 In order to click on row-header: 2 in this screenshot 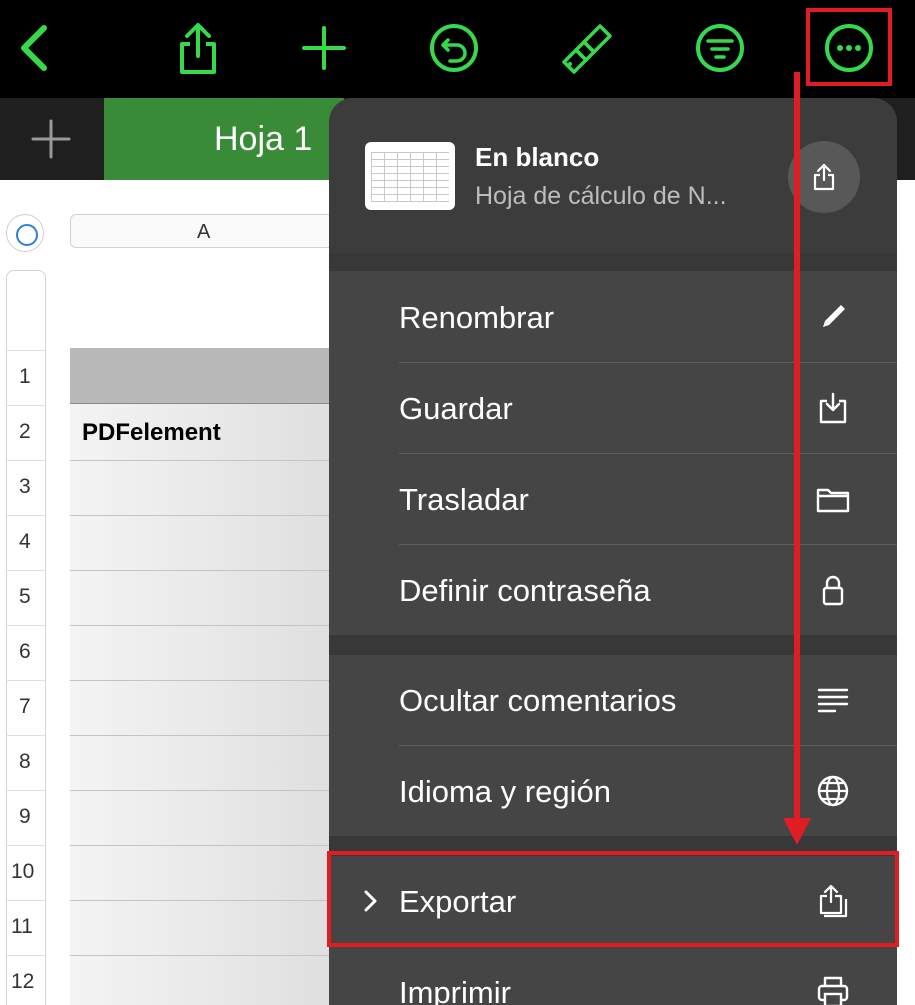, I will do `click(26, 432)`.